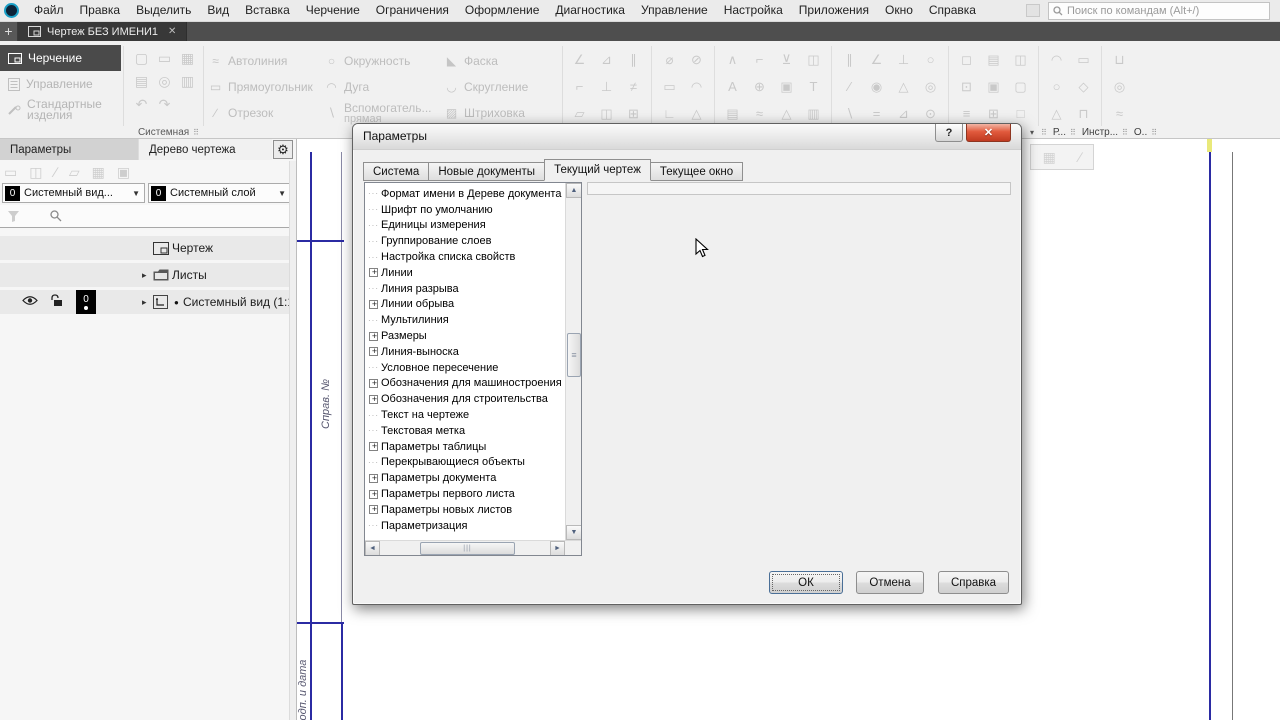 The height and width of the screenshot is (720, 1280). What do you see at coordinates (292, 440) in the screenshot?
I see `panel-scrollbar` at bounding box center [292, 440].